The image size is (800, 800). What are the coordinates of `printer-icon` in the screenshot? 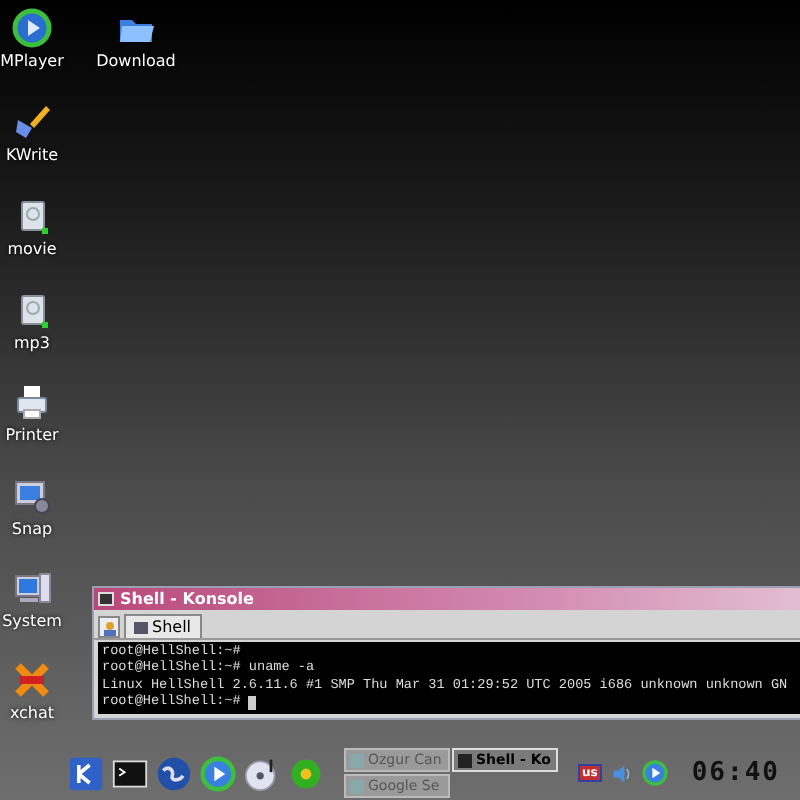 It's located at (32, 402).